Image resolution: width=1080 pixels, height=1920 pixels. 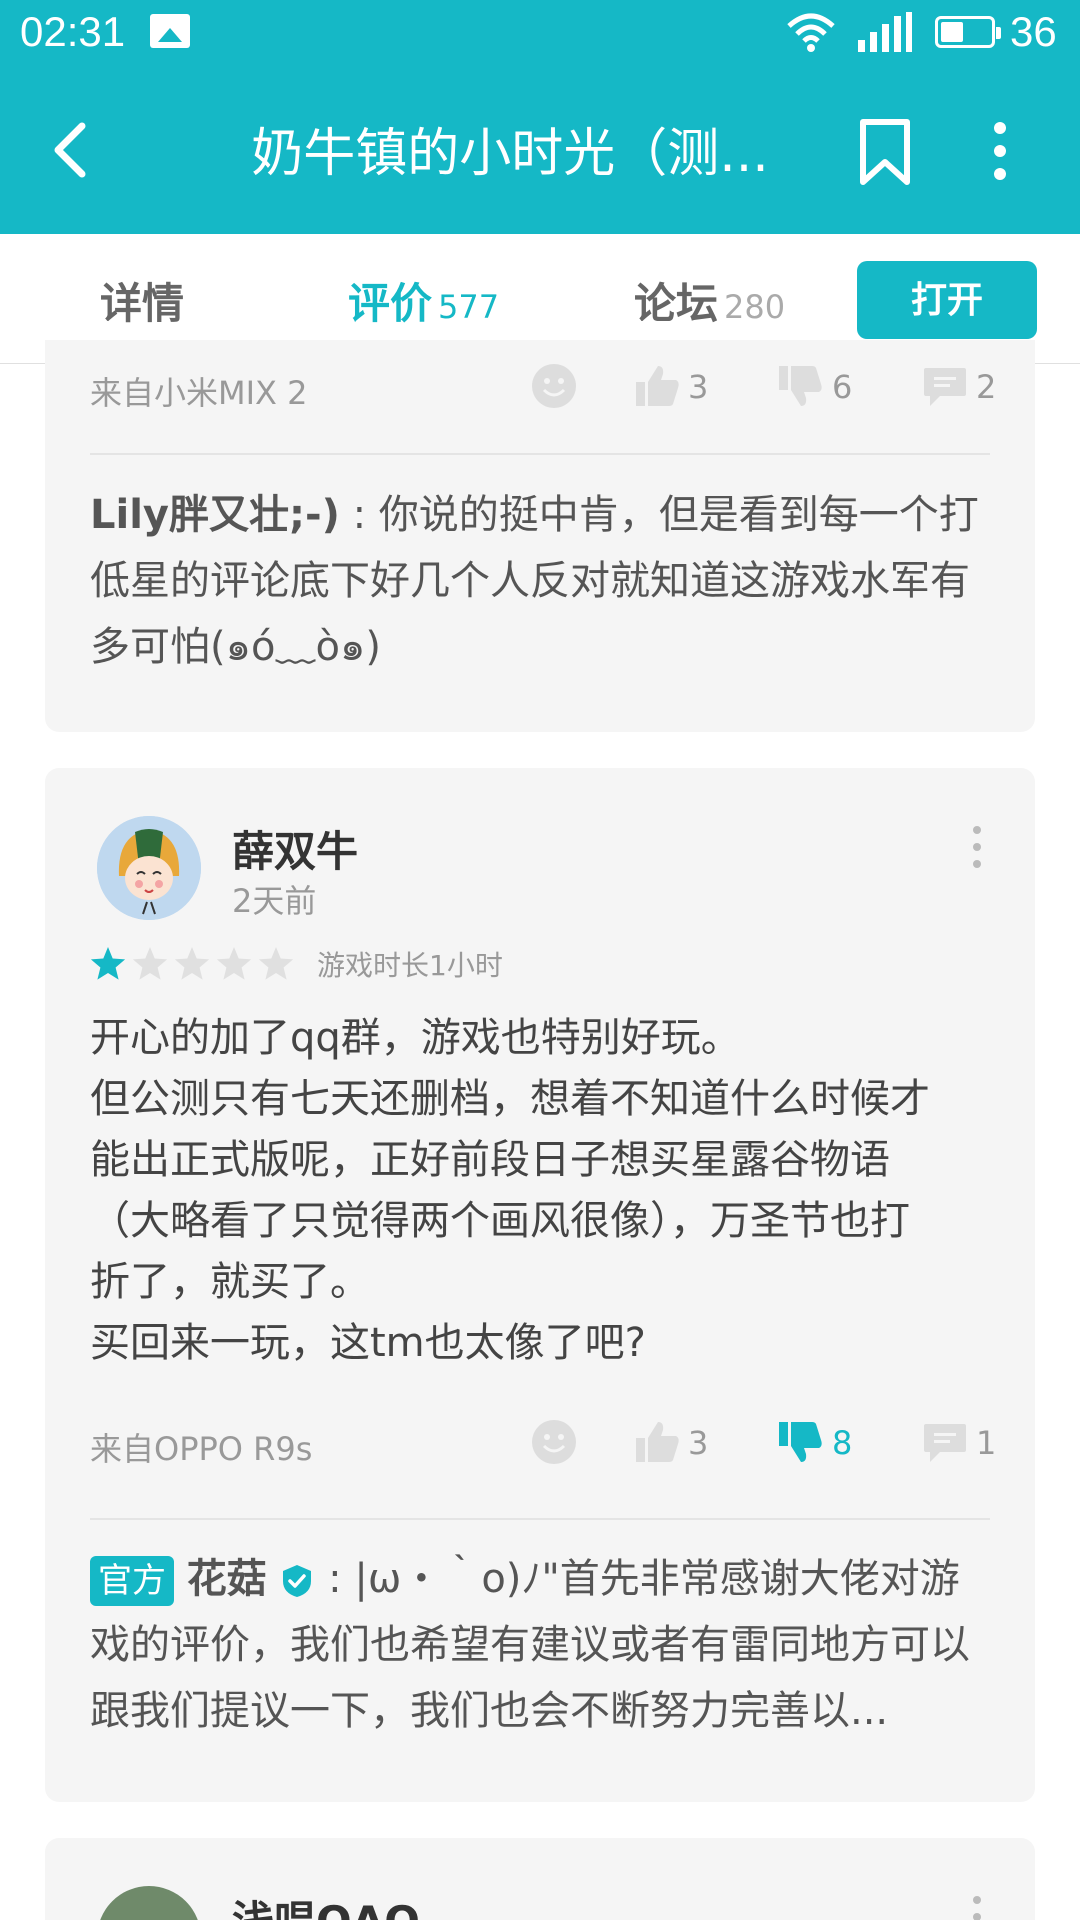 I want to click on review-time: 2天前, so click(x=274, y=901).